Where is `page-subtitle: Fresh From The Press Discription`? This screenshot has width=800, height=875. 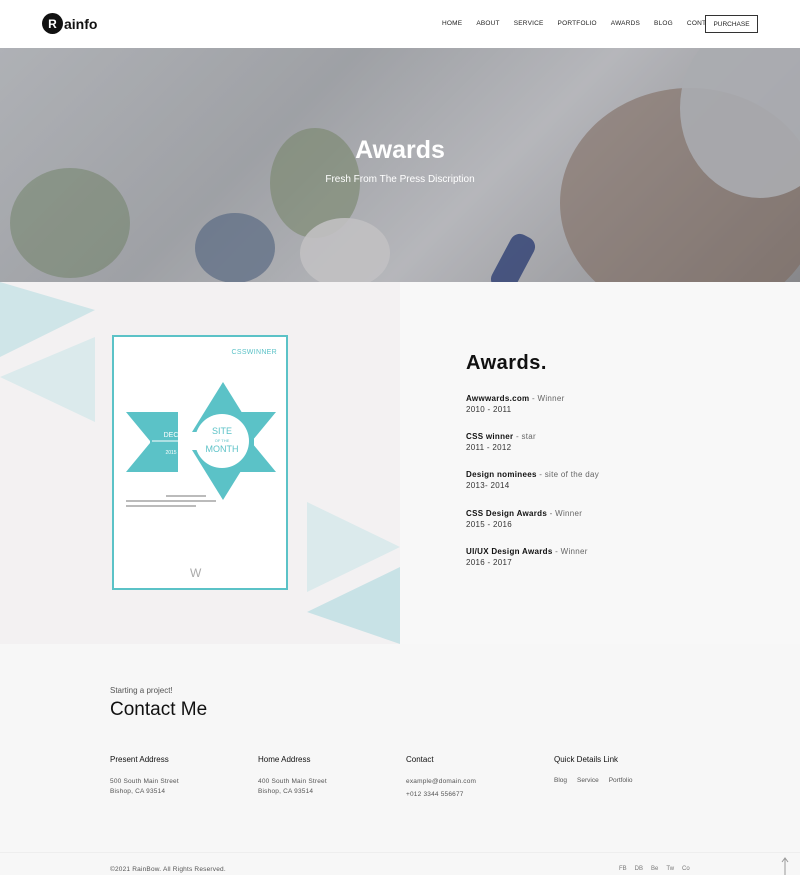 page-subtitle: Fresh From The Press Discription is located at coordinates (400, 179).